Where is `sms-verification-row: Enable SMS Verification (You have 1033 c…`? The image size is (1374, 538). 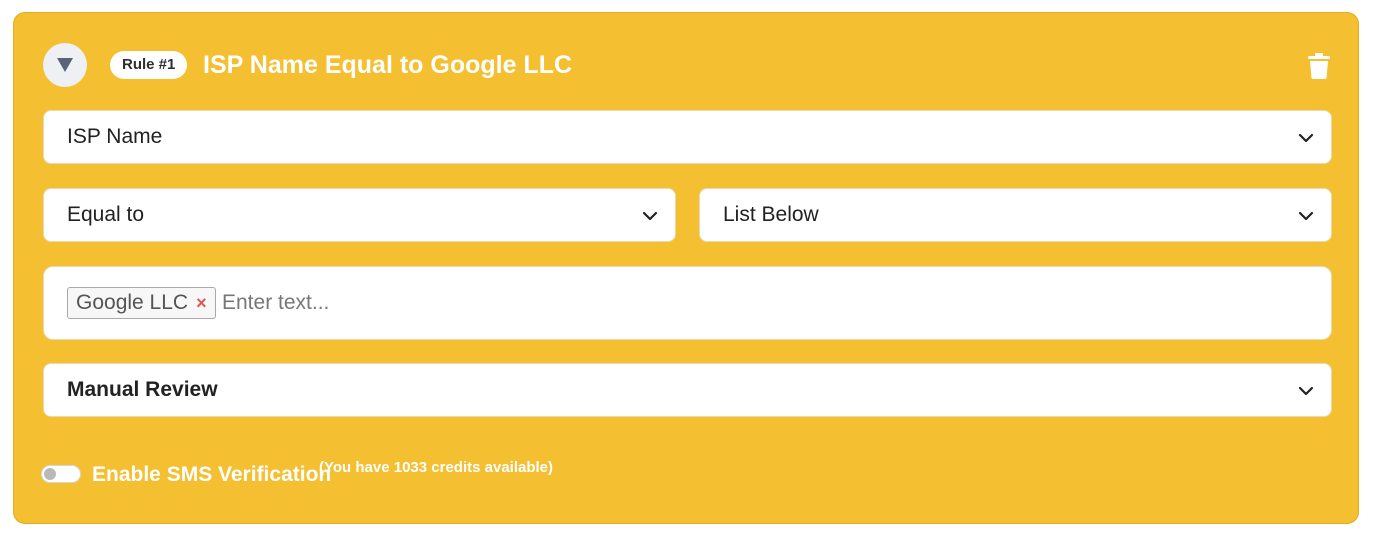 sms-verification-row: Enable SMS Verification (You have 1033 c… is located at coordinates (391, 476).